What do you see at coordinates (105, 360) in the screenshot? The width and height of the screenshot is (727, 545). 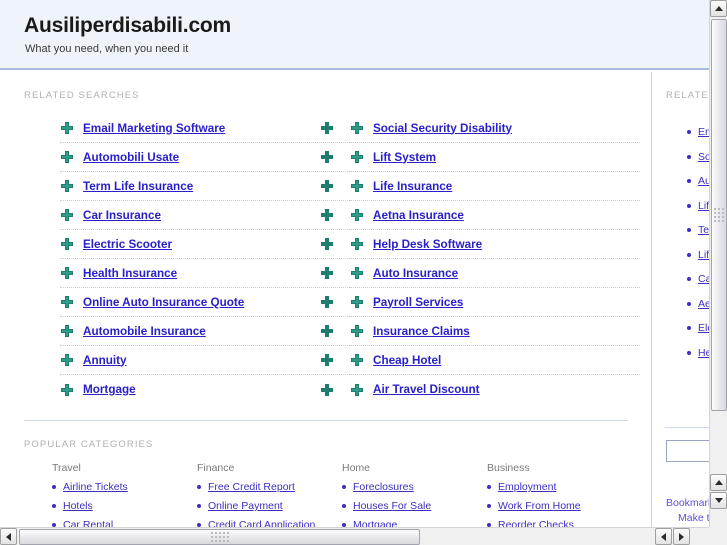 I see `related-search-link: Annuity` at bounding box center [105, 360].